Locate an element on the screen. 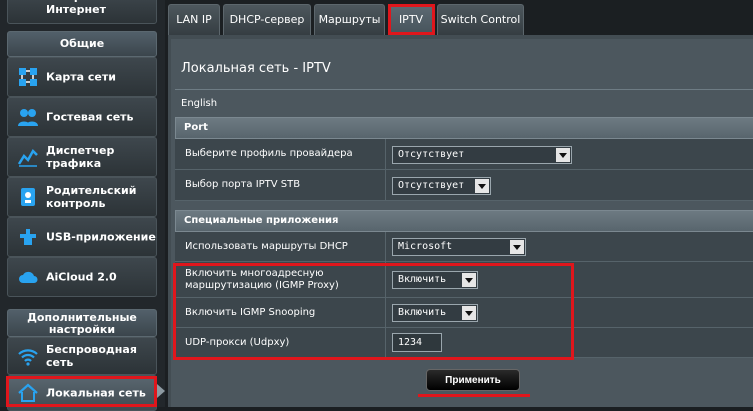 This screenshot has width=753, height=411. sidebar-item-label: AiCloud 2.0 is located at coordinates (81, 277).